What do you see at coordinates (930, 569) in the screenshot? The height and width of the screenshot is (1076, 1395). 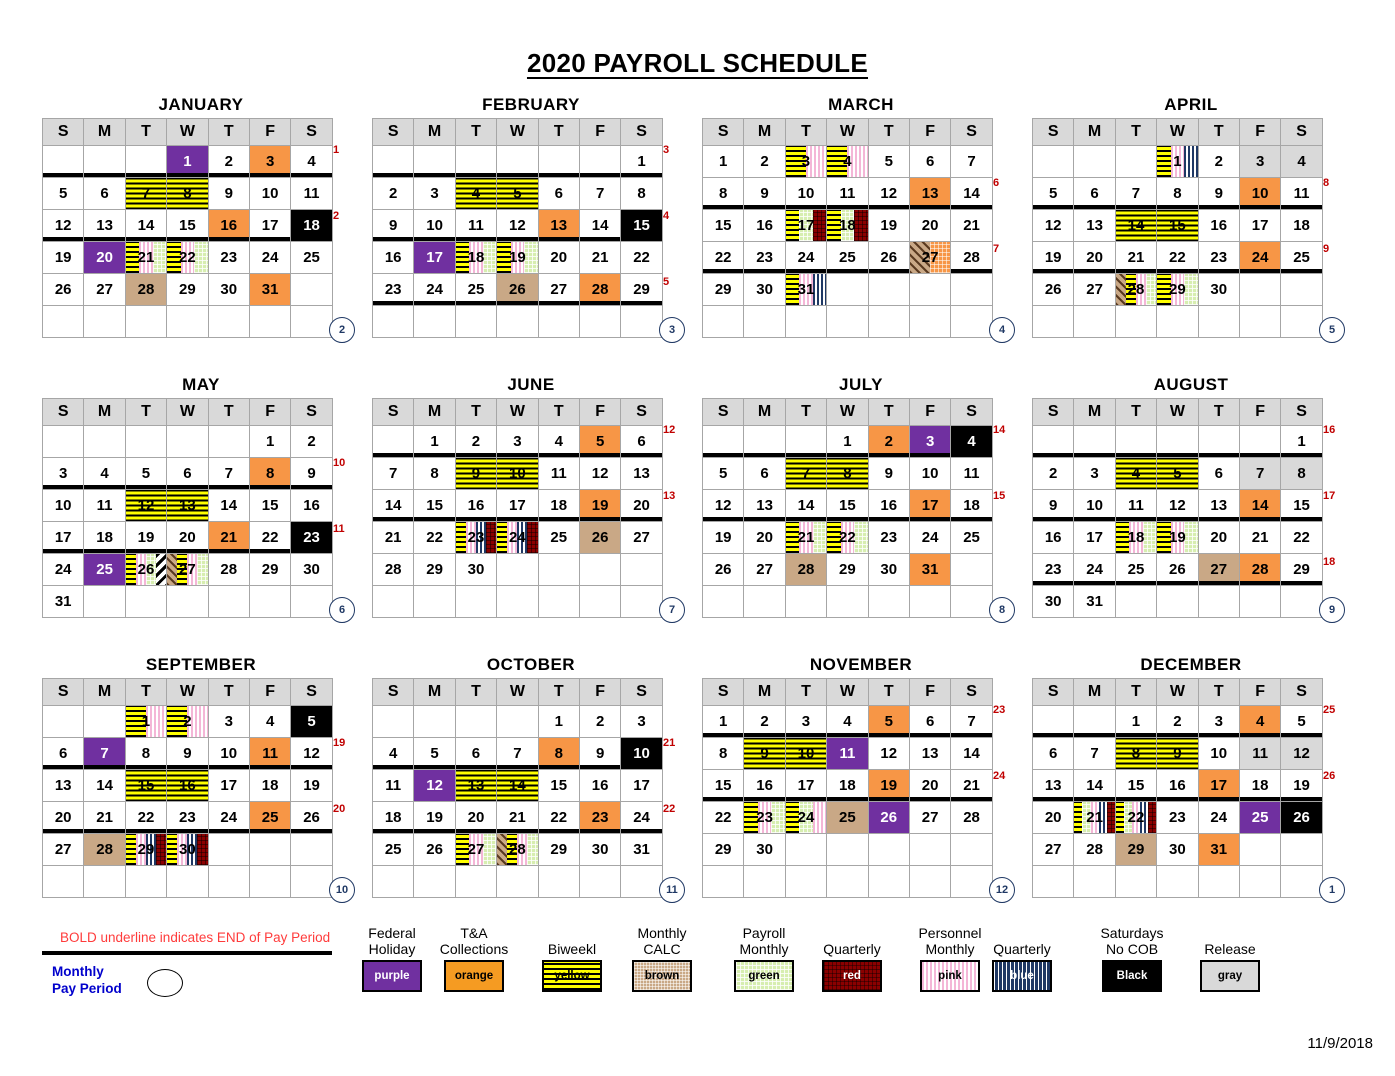 I see `day-cell: 31` at bounding box center [930, 569].